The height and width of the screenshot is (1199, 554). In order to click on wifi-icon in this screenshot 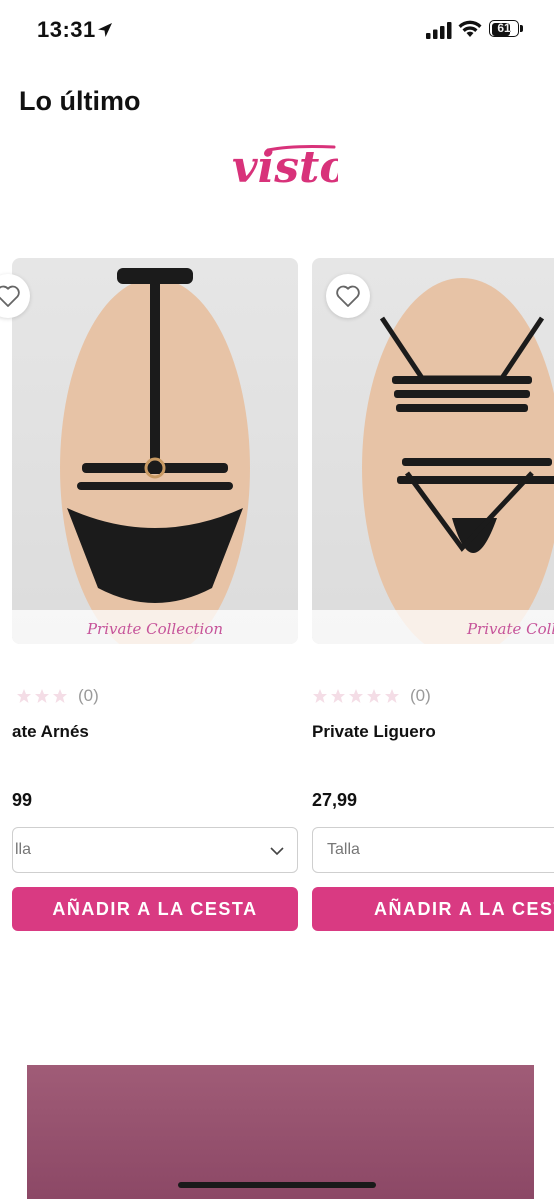, I will do `click(470, 28)`.